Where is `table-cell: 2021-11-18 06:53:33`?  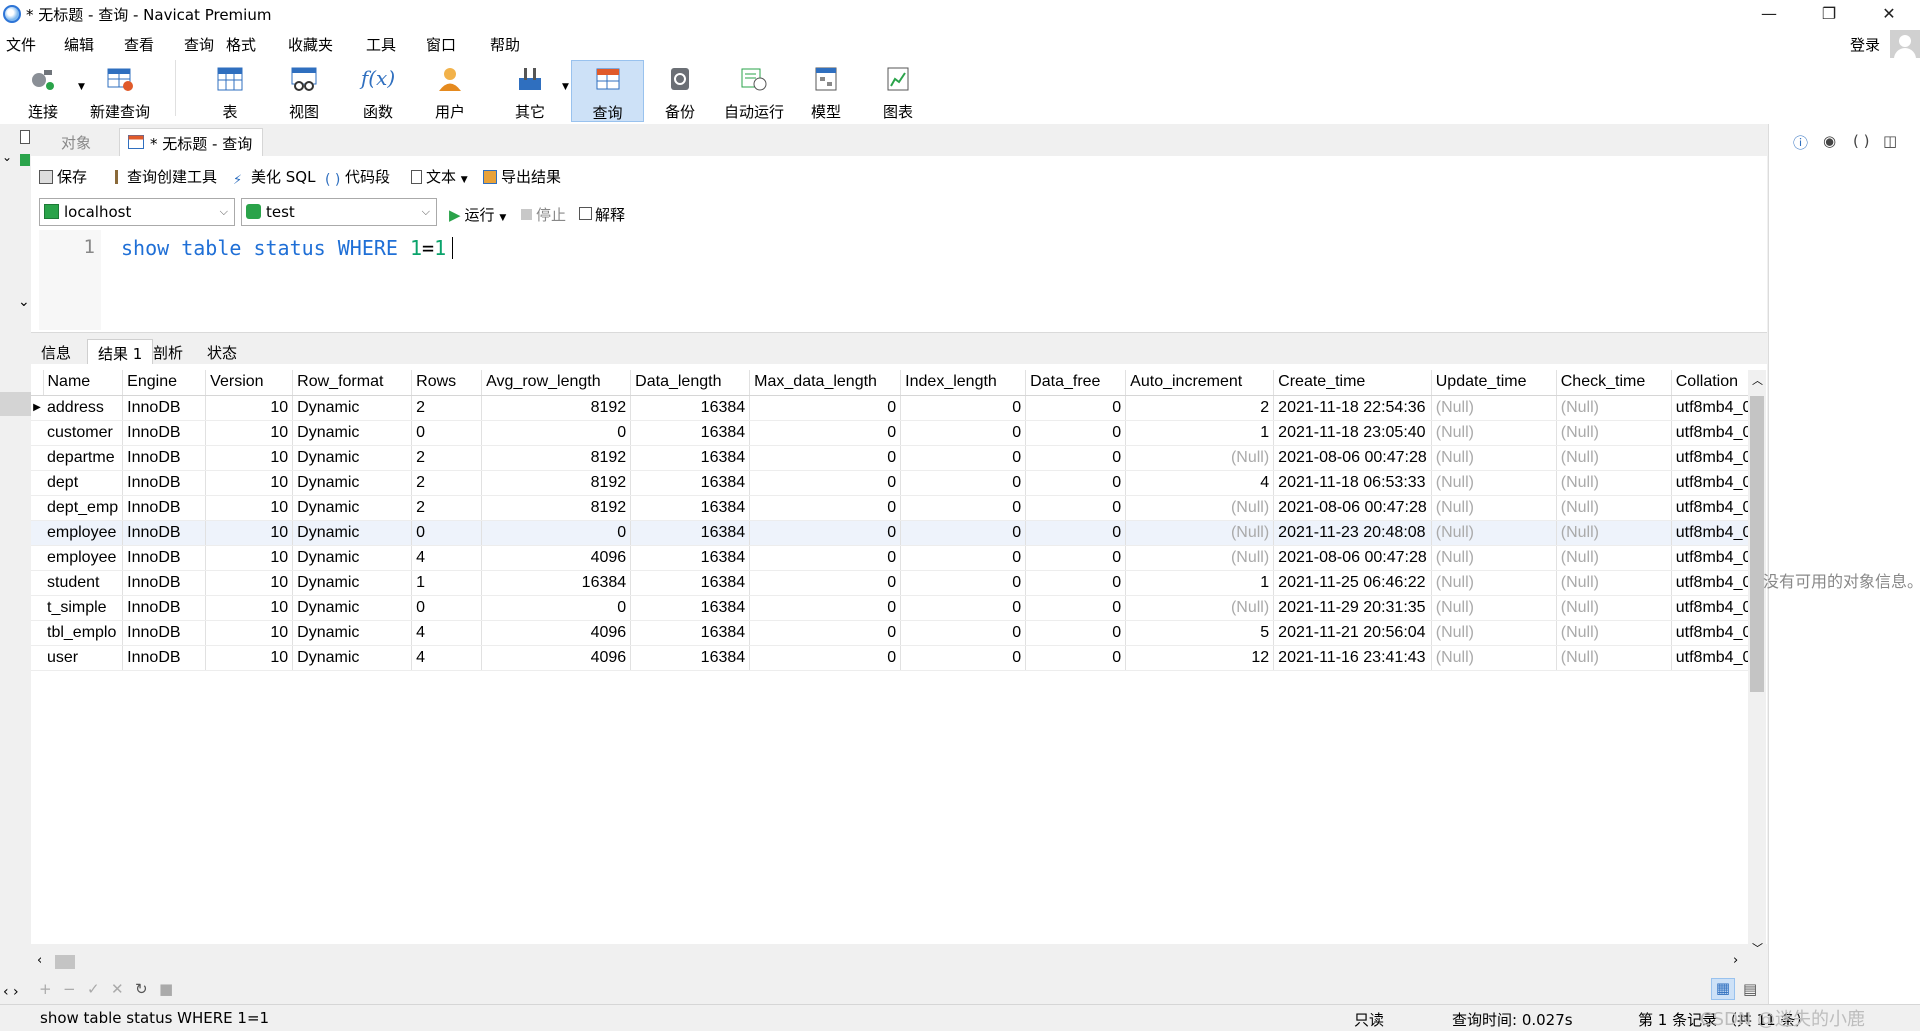
table-cell: 2021-11-18 06:53:33 is located at coordinates (1352, 483).